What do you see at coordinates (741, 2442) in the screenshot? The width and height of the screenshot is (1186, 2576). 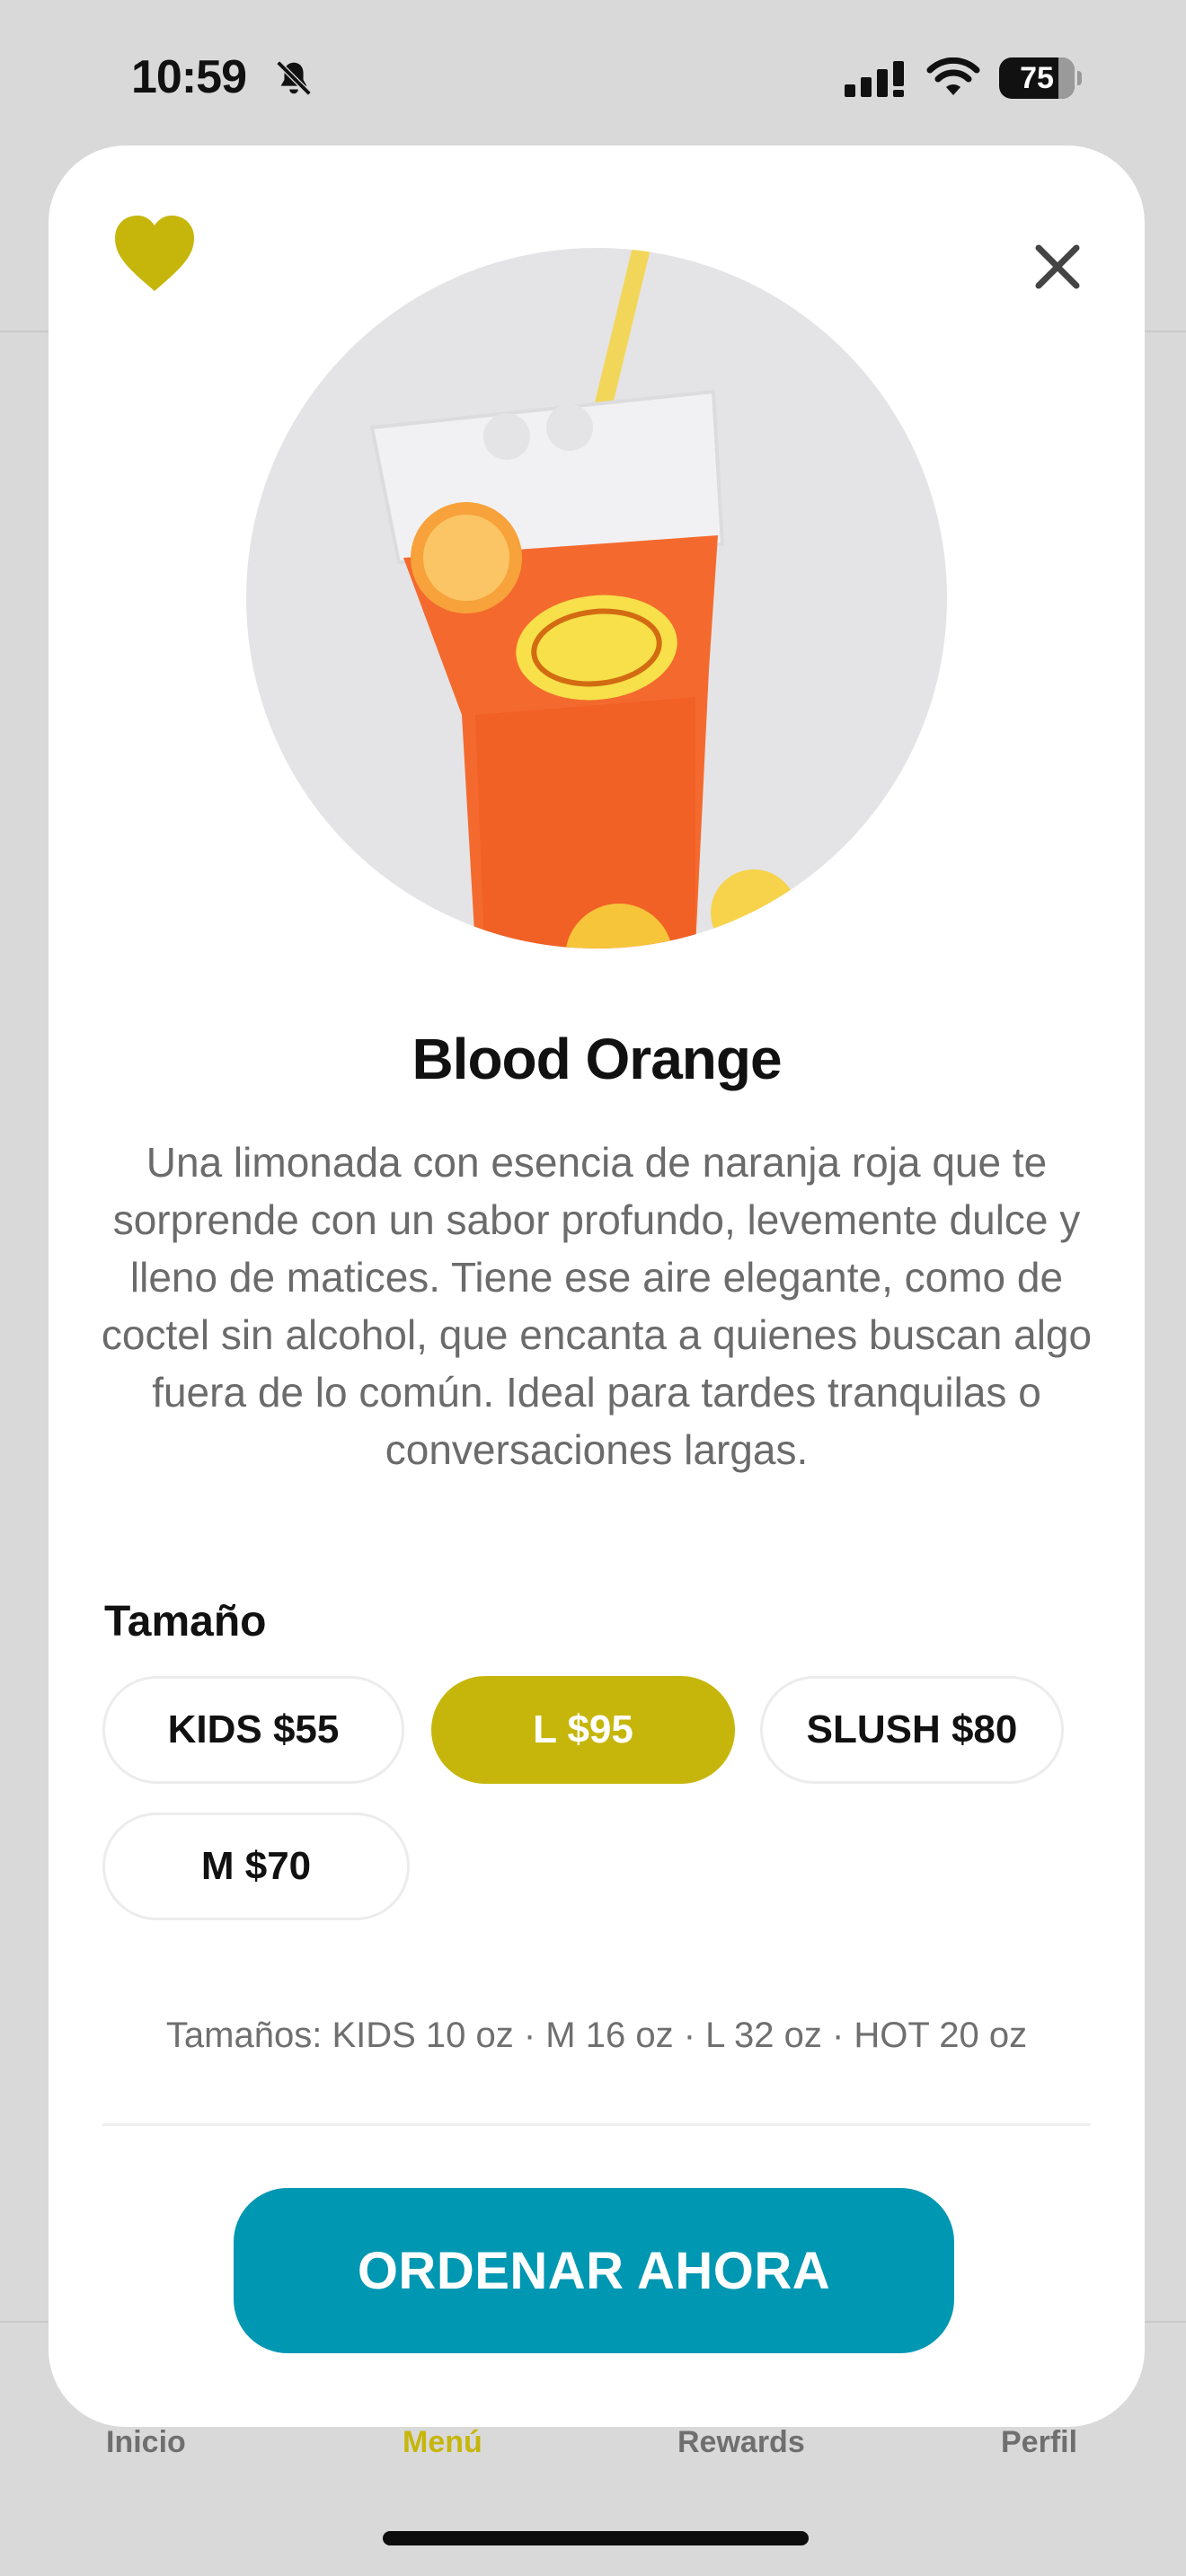 I see `tab-rewards: Rewards` at bounding box center [741, 2442].